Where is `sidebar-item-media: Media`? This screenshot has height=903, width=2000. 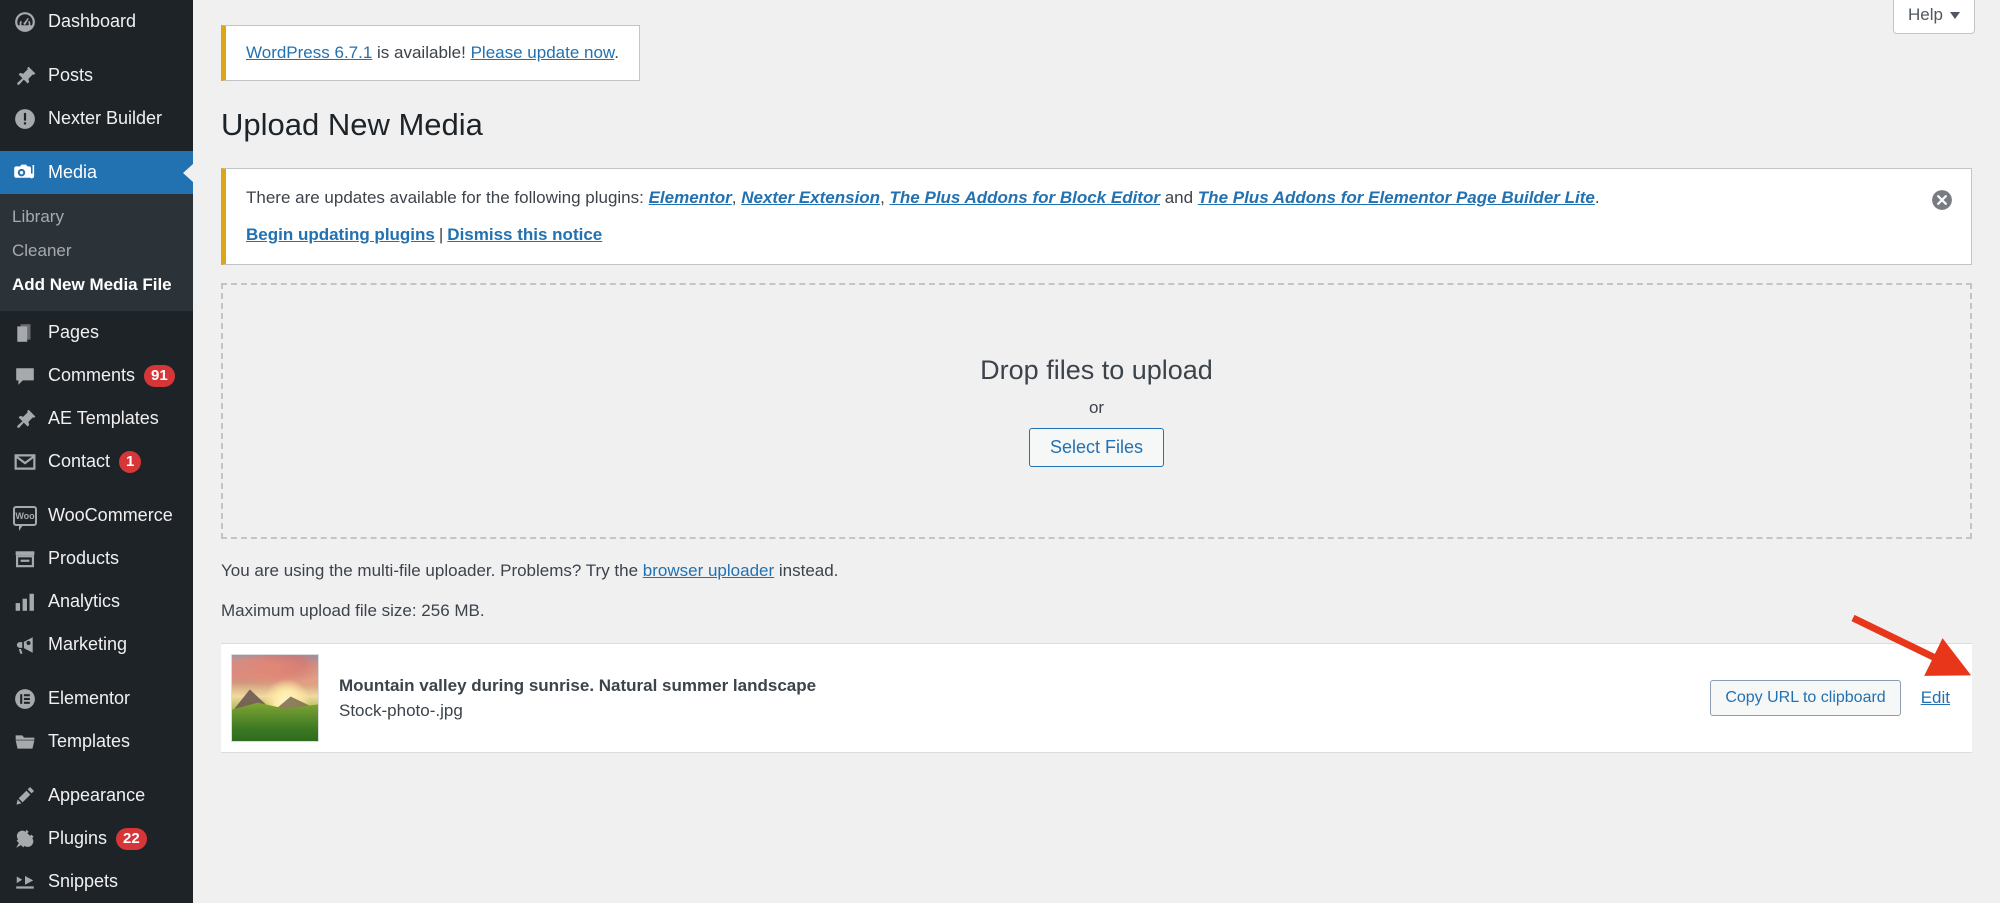
sidebar-item-media: Media is located at coordinates (96, 172).